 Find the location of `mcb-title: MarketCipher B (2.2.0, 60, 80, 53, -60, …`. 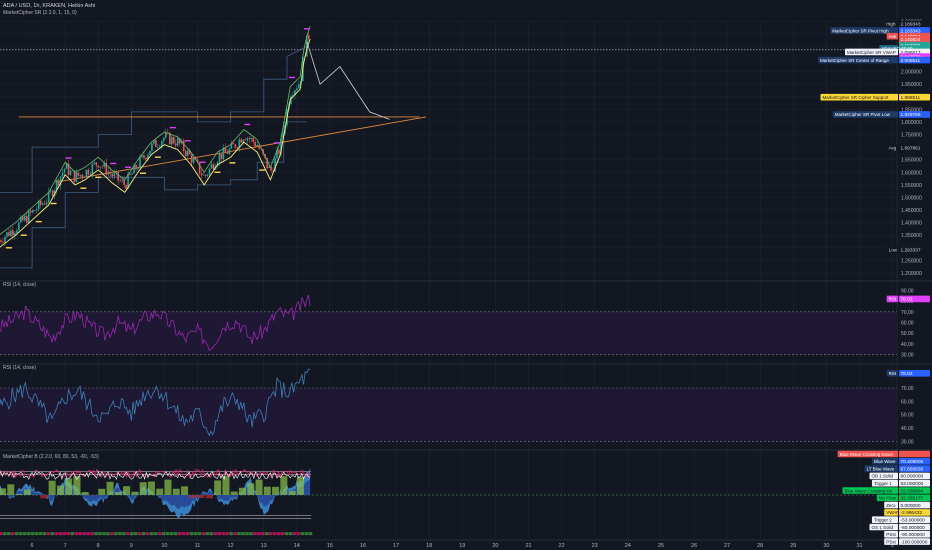

mcb-title: MarketCipher B (2.2.0, 60, 80, 53, -60, … is located at coordinates (51, 457).